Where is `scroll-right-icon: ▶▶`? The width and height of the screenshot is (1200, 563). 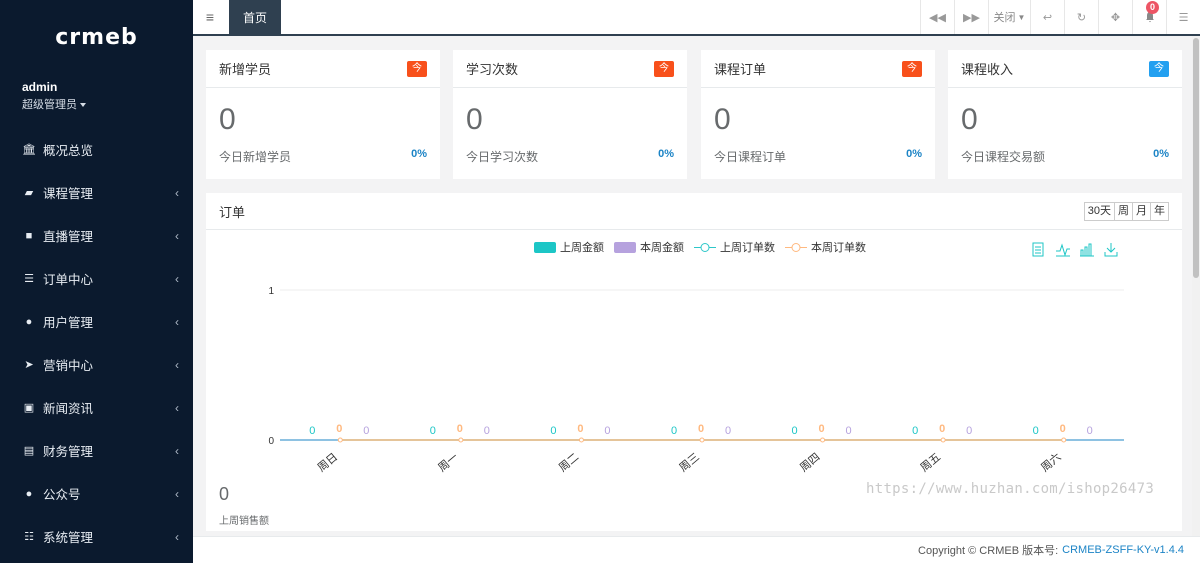
scroll-right-icon: ▶▶ is located at coordinates (971, 17).